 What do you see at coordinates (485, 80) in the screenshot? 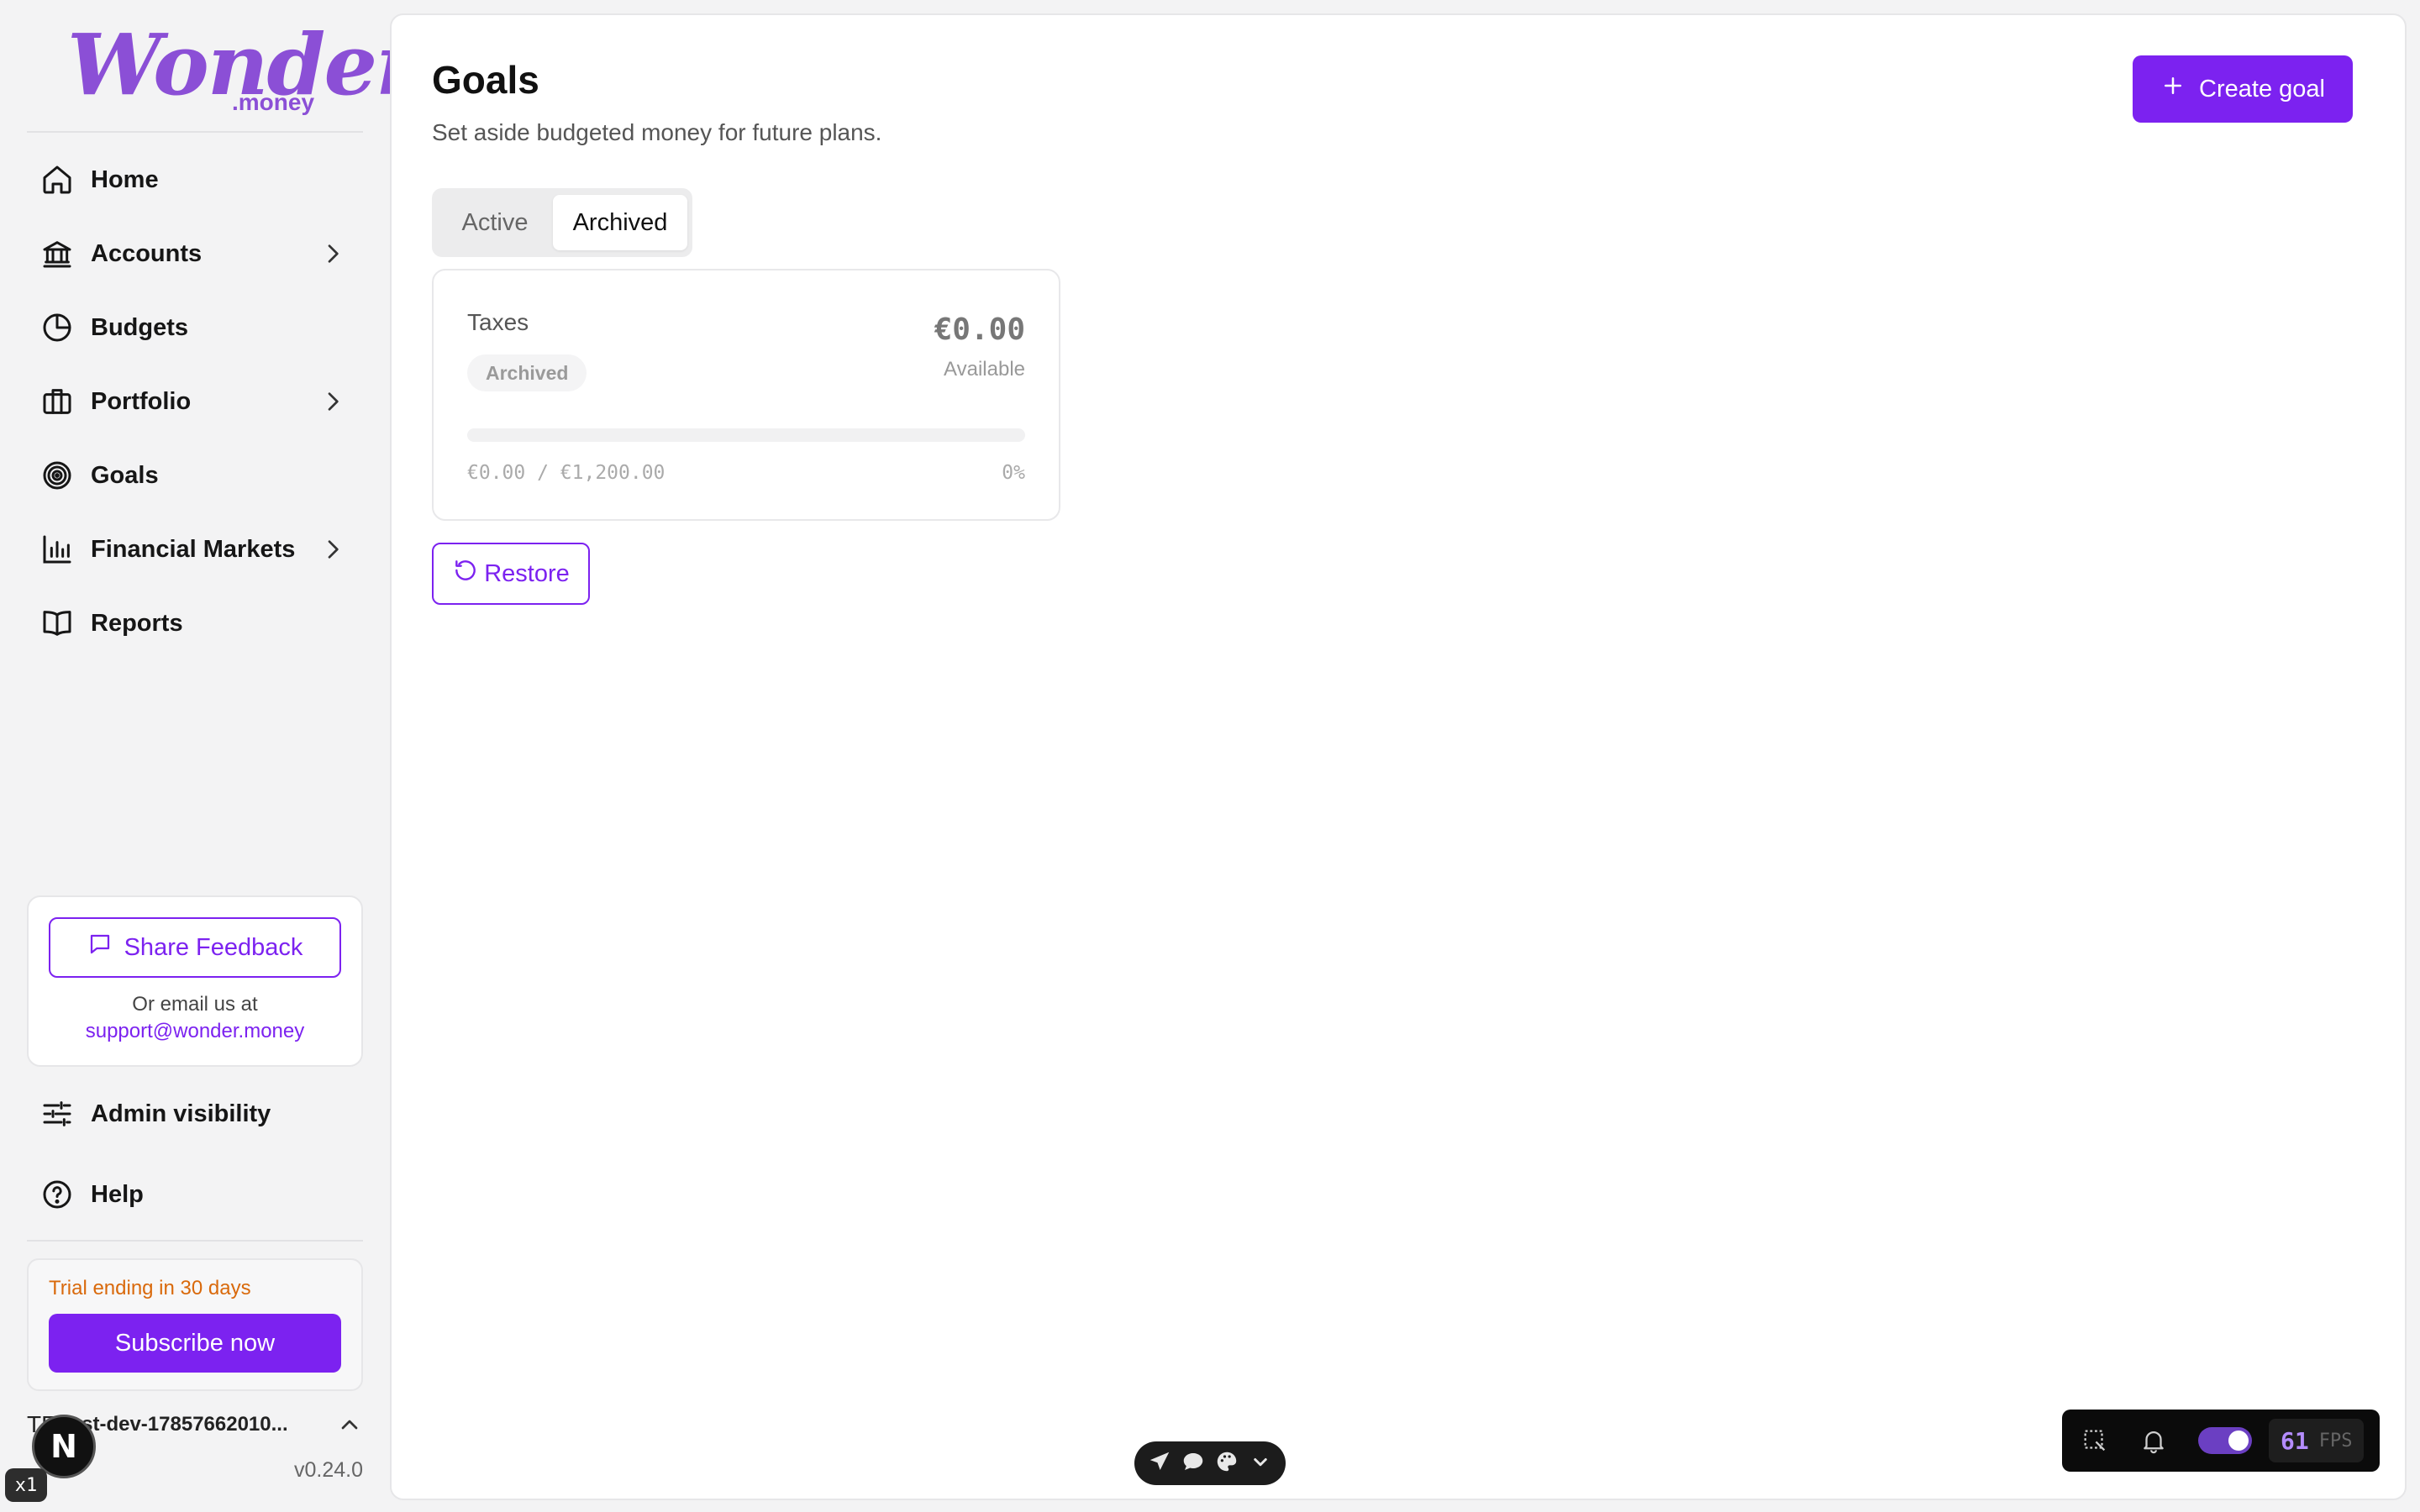
I see `page-title: Goals` at bounding box center [485, 80].